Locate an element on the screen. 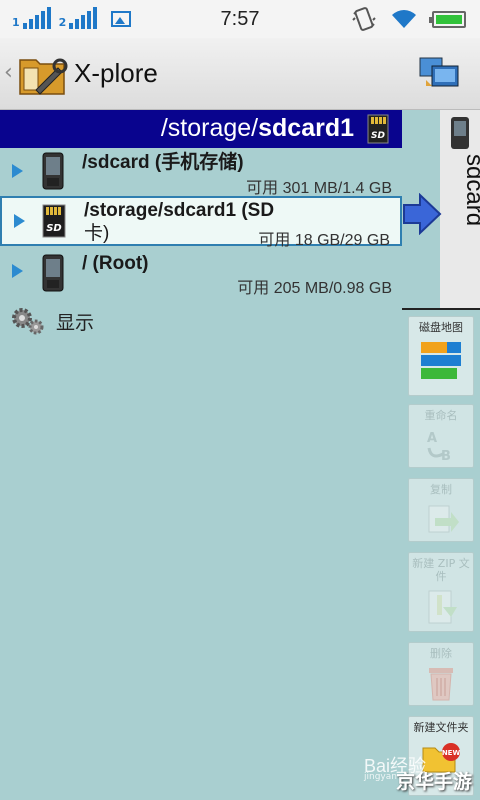  app-bar: ‹ X-plore is located at coordinates (240, 74).